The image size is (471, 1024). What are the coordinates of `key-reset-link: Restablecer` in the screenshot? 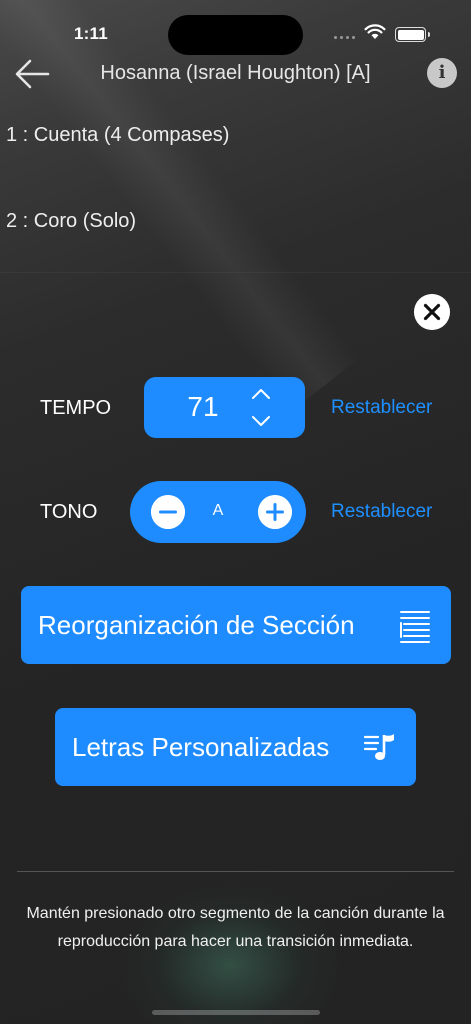 It's located at (381, 512).